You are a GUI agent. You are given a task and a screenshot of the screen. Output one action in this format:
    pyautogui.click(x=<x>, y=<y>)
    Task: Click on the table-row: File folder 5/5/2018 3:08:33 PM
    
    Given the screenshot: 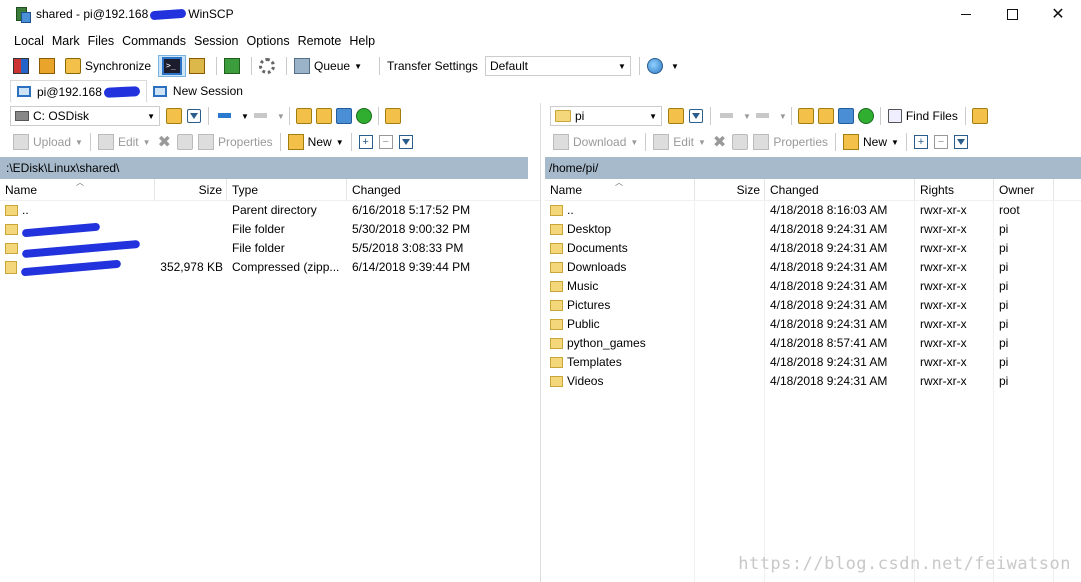 What is the action you would take?
    pyautogui.click(x=270, y=248)
    